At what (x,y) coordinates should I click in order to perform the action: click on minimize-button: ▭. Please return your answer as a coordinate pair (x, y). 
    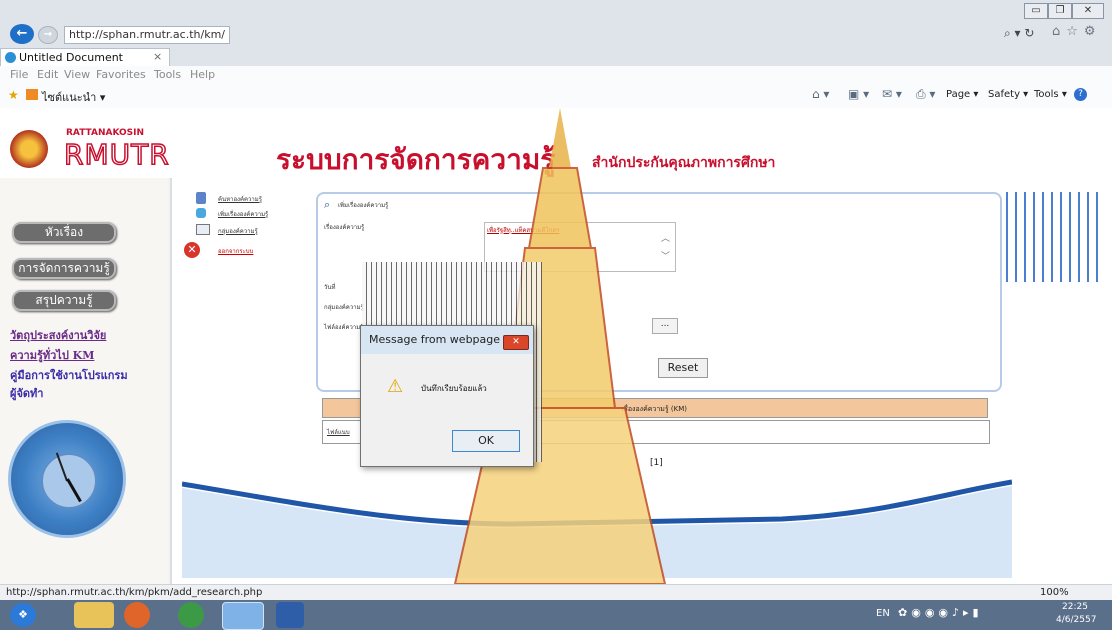
    Looking at the image, I should click on (1036, 11).